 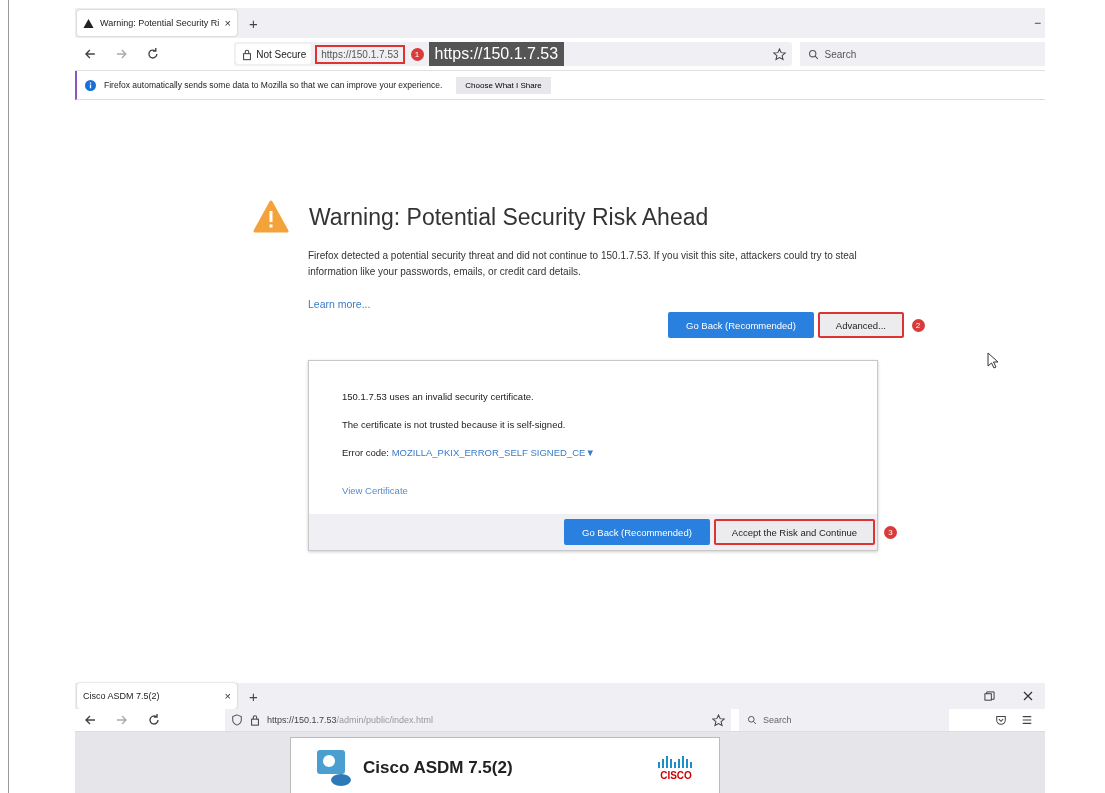 I want to click on mouse-cursor-icon, so click(x=993, y=360).